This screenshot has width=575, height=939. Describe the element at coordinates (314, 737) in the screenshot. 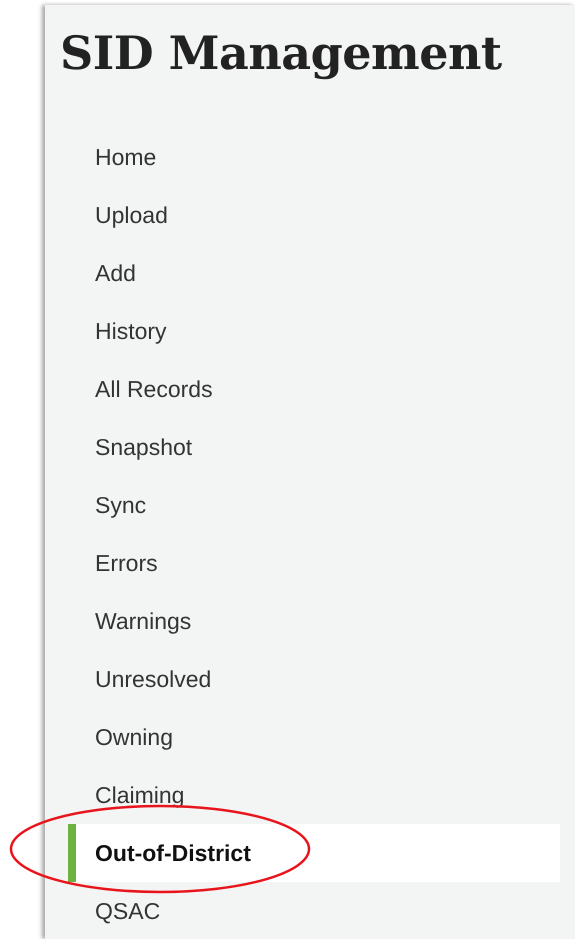

I see `nav-item: Owning` at that location.